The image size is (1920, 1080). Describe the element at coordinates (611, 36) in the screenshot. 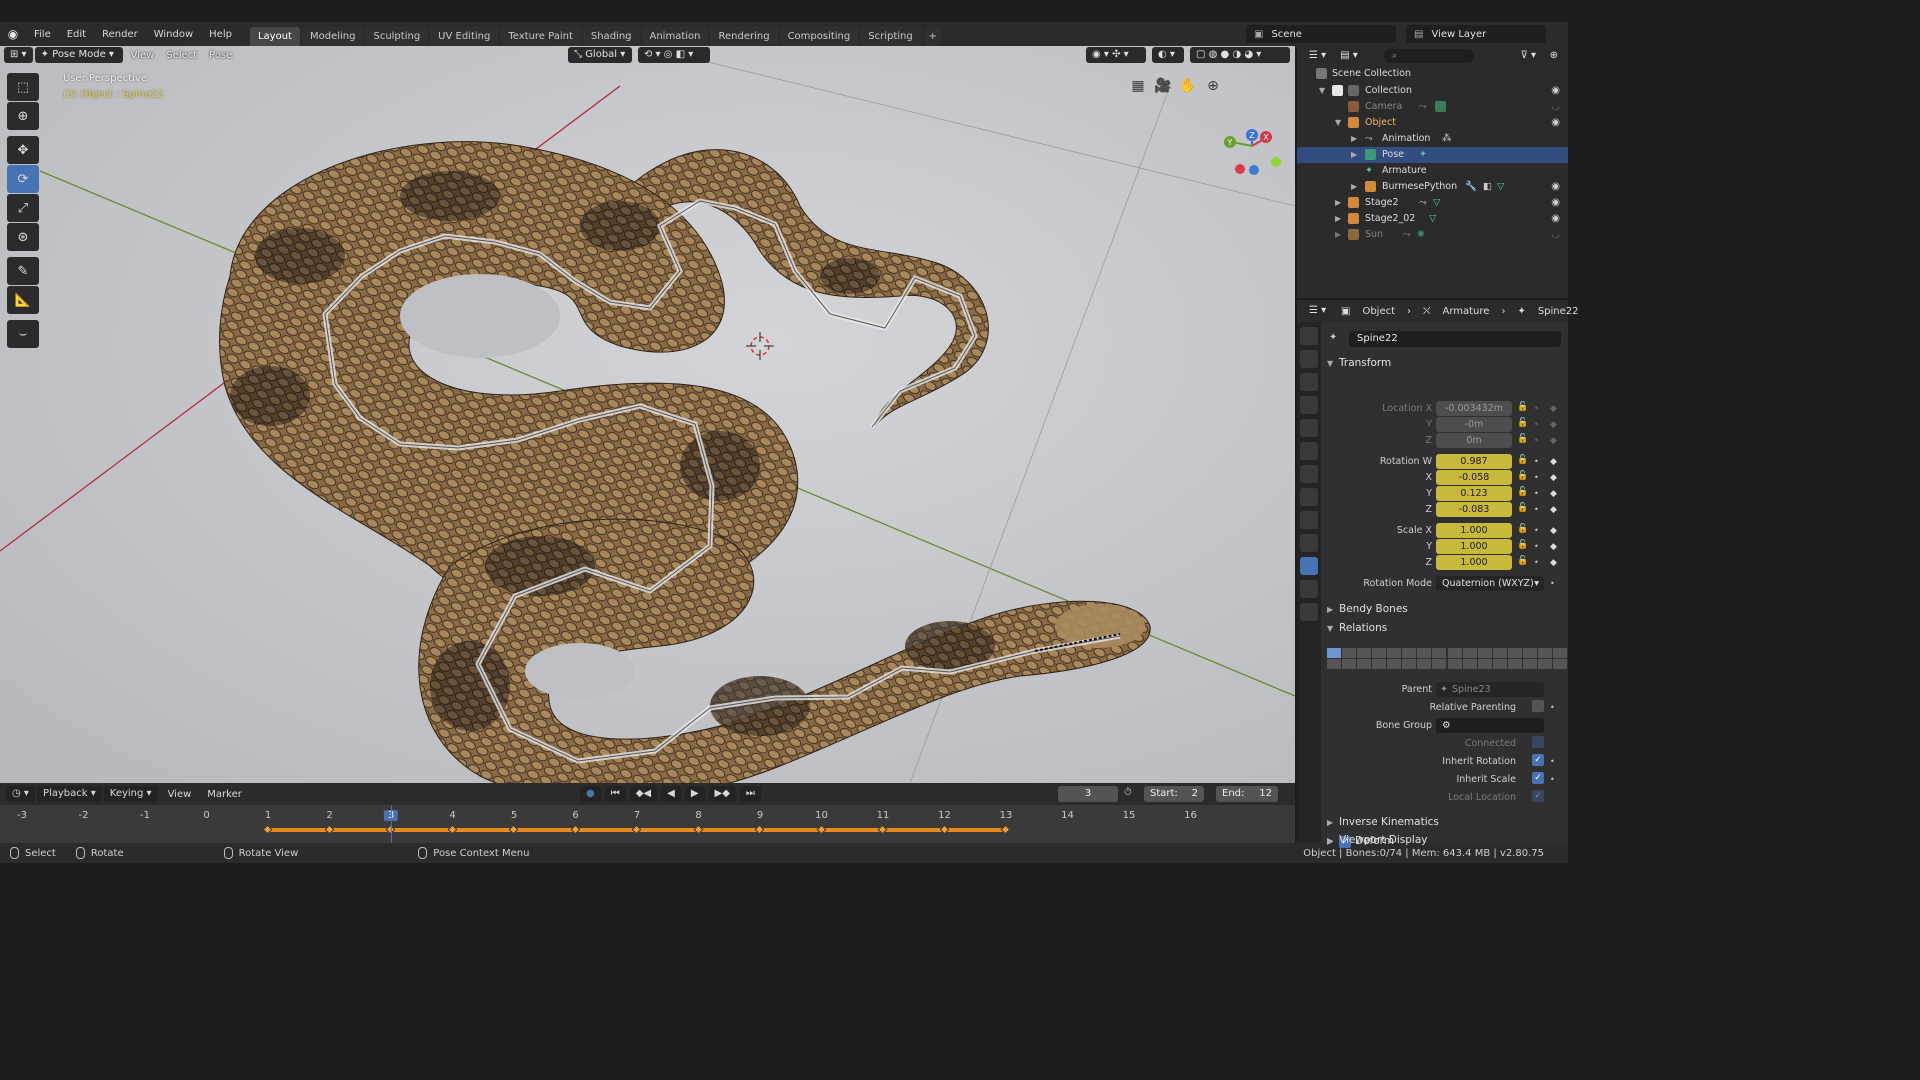

I see `tab-shading: Shading` at that location.